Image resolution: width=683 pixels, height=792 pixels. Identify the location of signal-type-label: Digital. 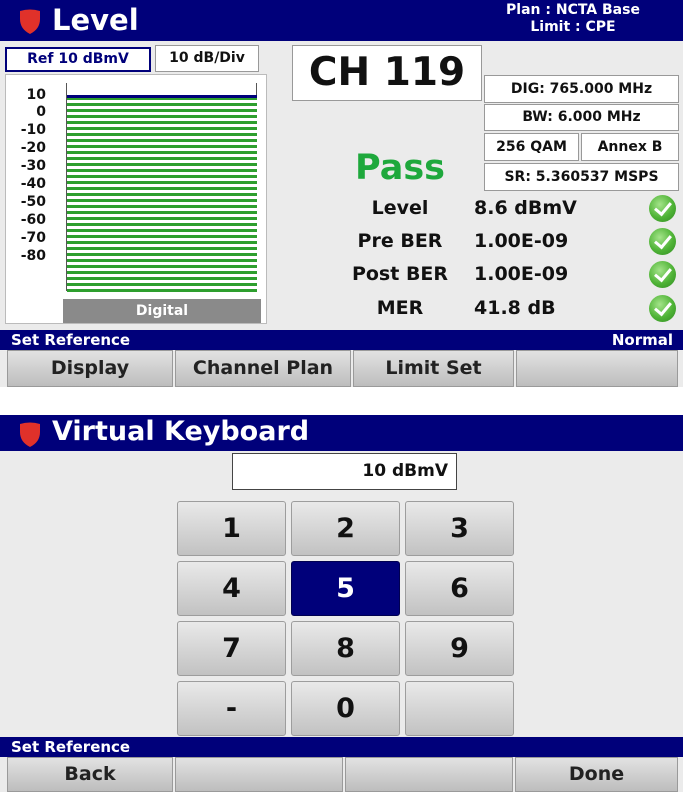
(162, 311).